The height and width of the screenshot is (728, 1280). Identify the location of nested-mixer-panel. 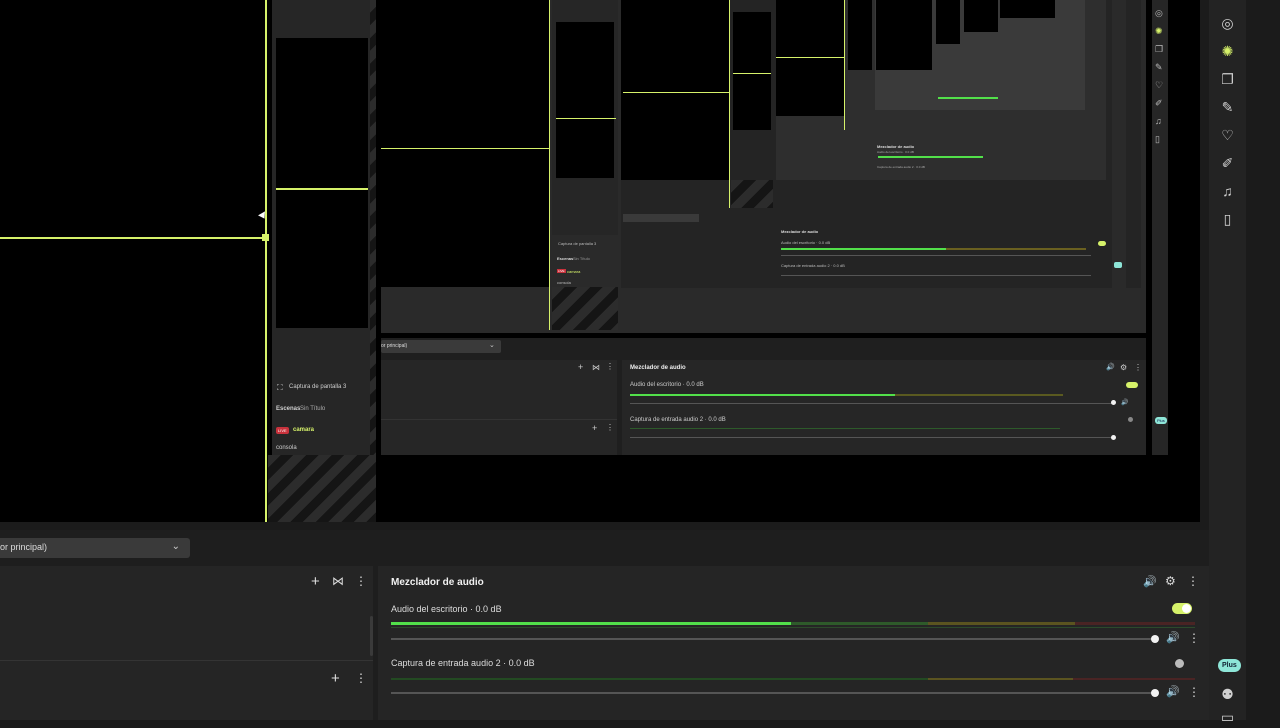
(884, 407).